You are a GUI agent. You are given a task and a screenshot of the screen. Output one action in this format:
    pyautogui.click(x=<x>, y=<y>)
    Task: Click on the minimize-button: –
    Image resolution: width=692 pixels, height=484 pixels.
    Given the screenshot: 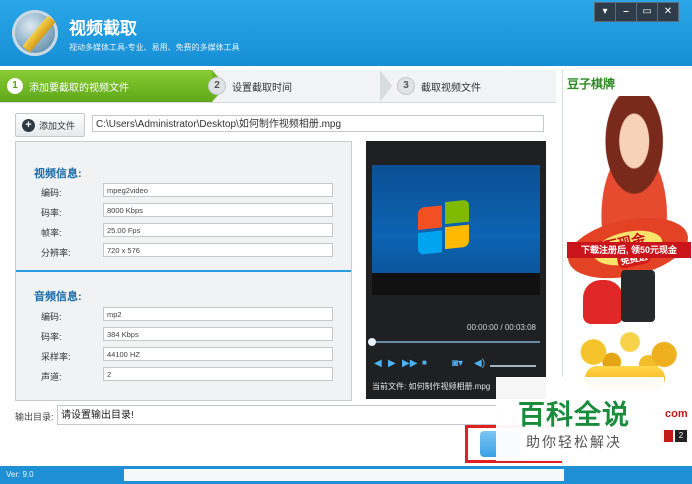 What is the action you would take?
    pyautogui.click(x=626, y=12)
    